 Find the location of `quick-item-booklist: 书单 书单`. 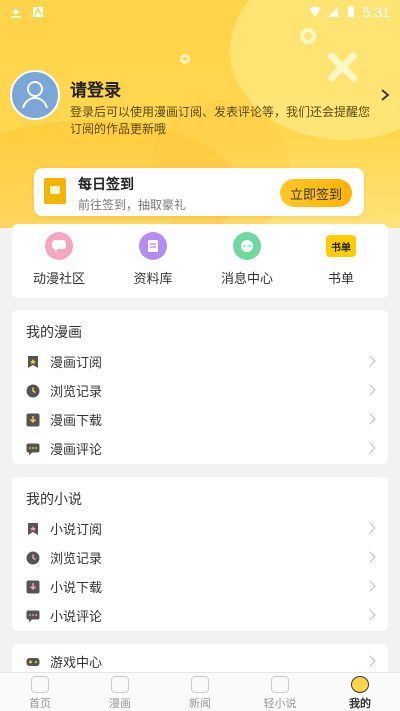

quick-item-booklist: 书单 书单 is located at coordinates (341, 261).